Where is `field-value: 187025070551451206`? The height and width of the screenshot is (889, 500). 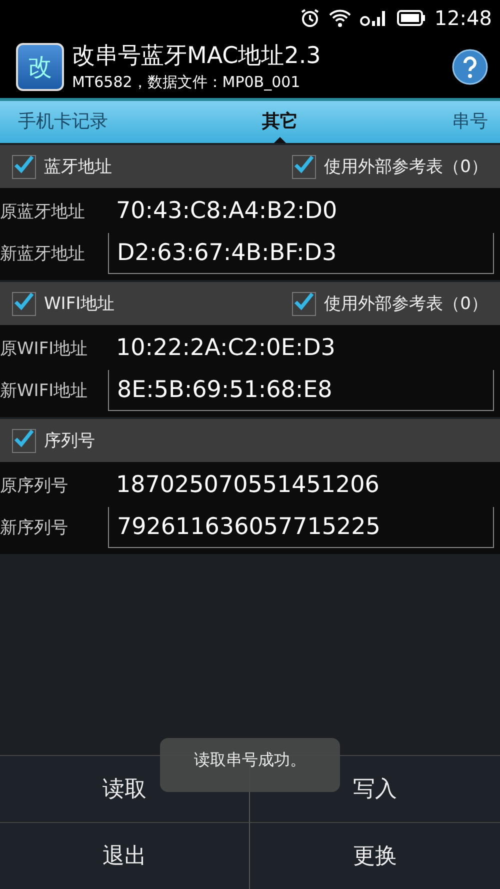 field-value: 187025070551451206 is located at coordinates (247, 485).